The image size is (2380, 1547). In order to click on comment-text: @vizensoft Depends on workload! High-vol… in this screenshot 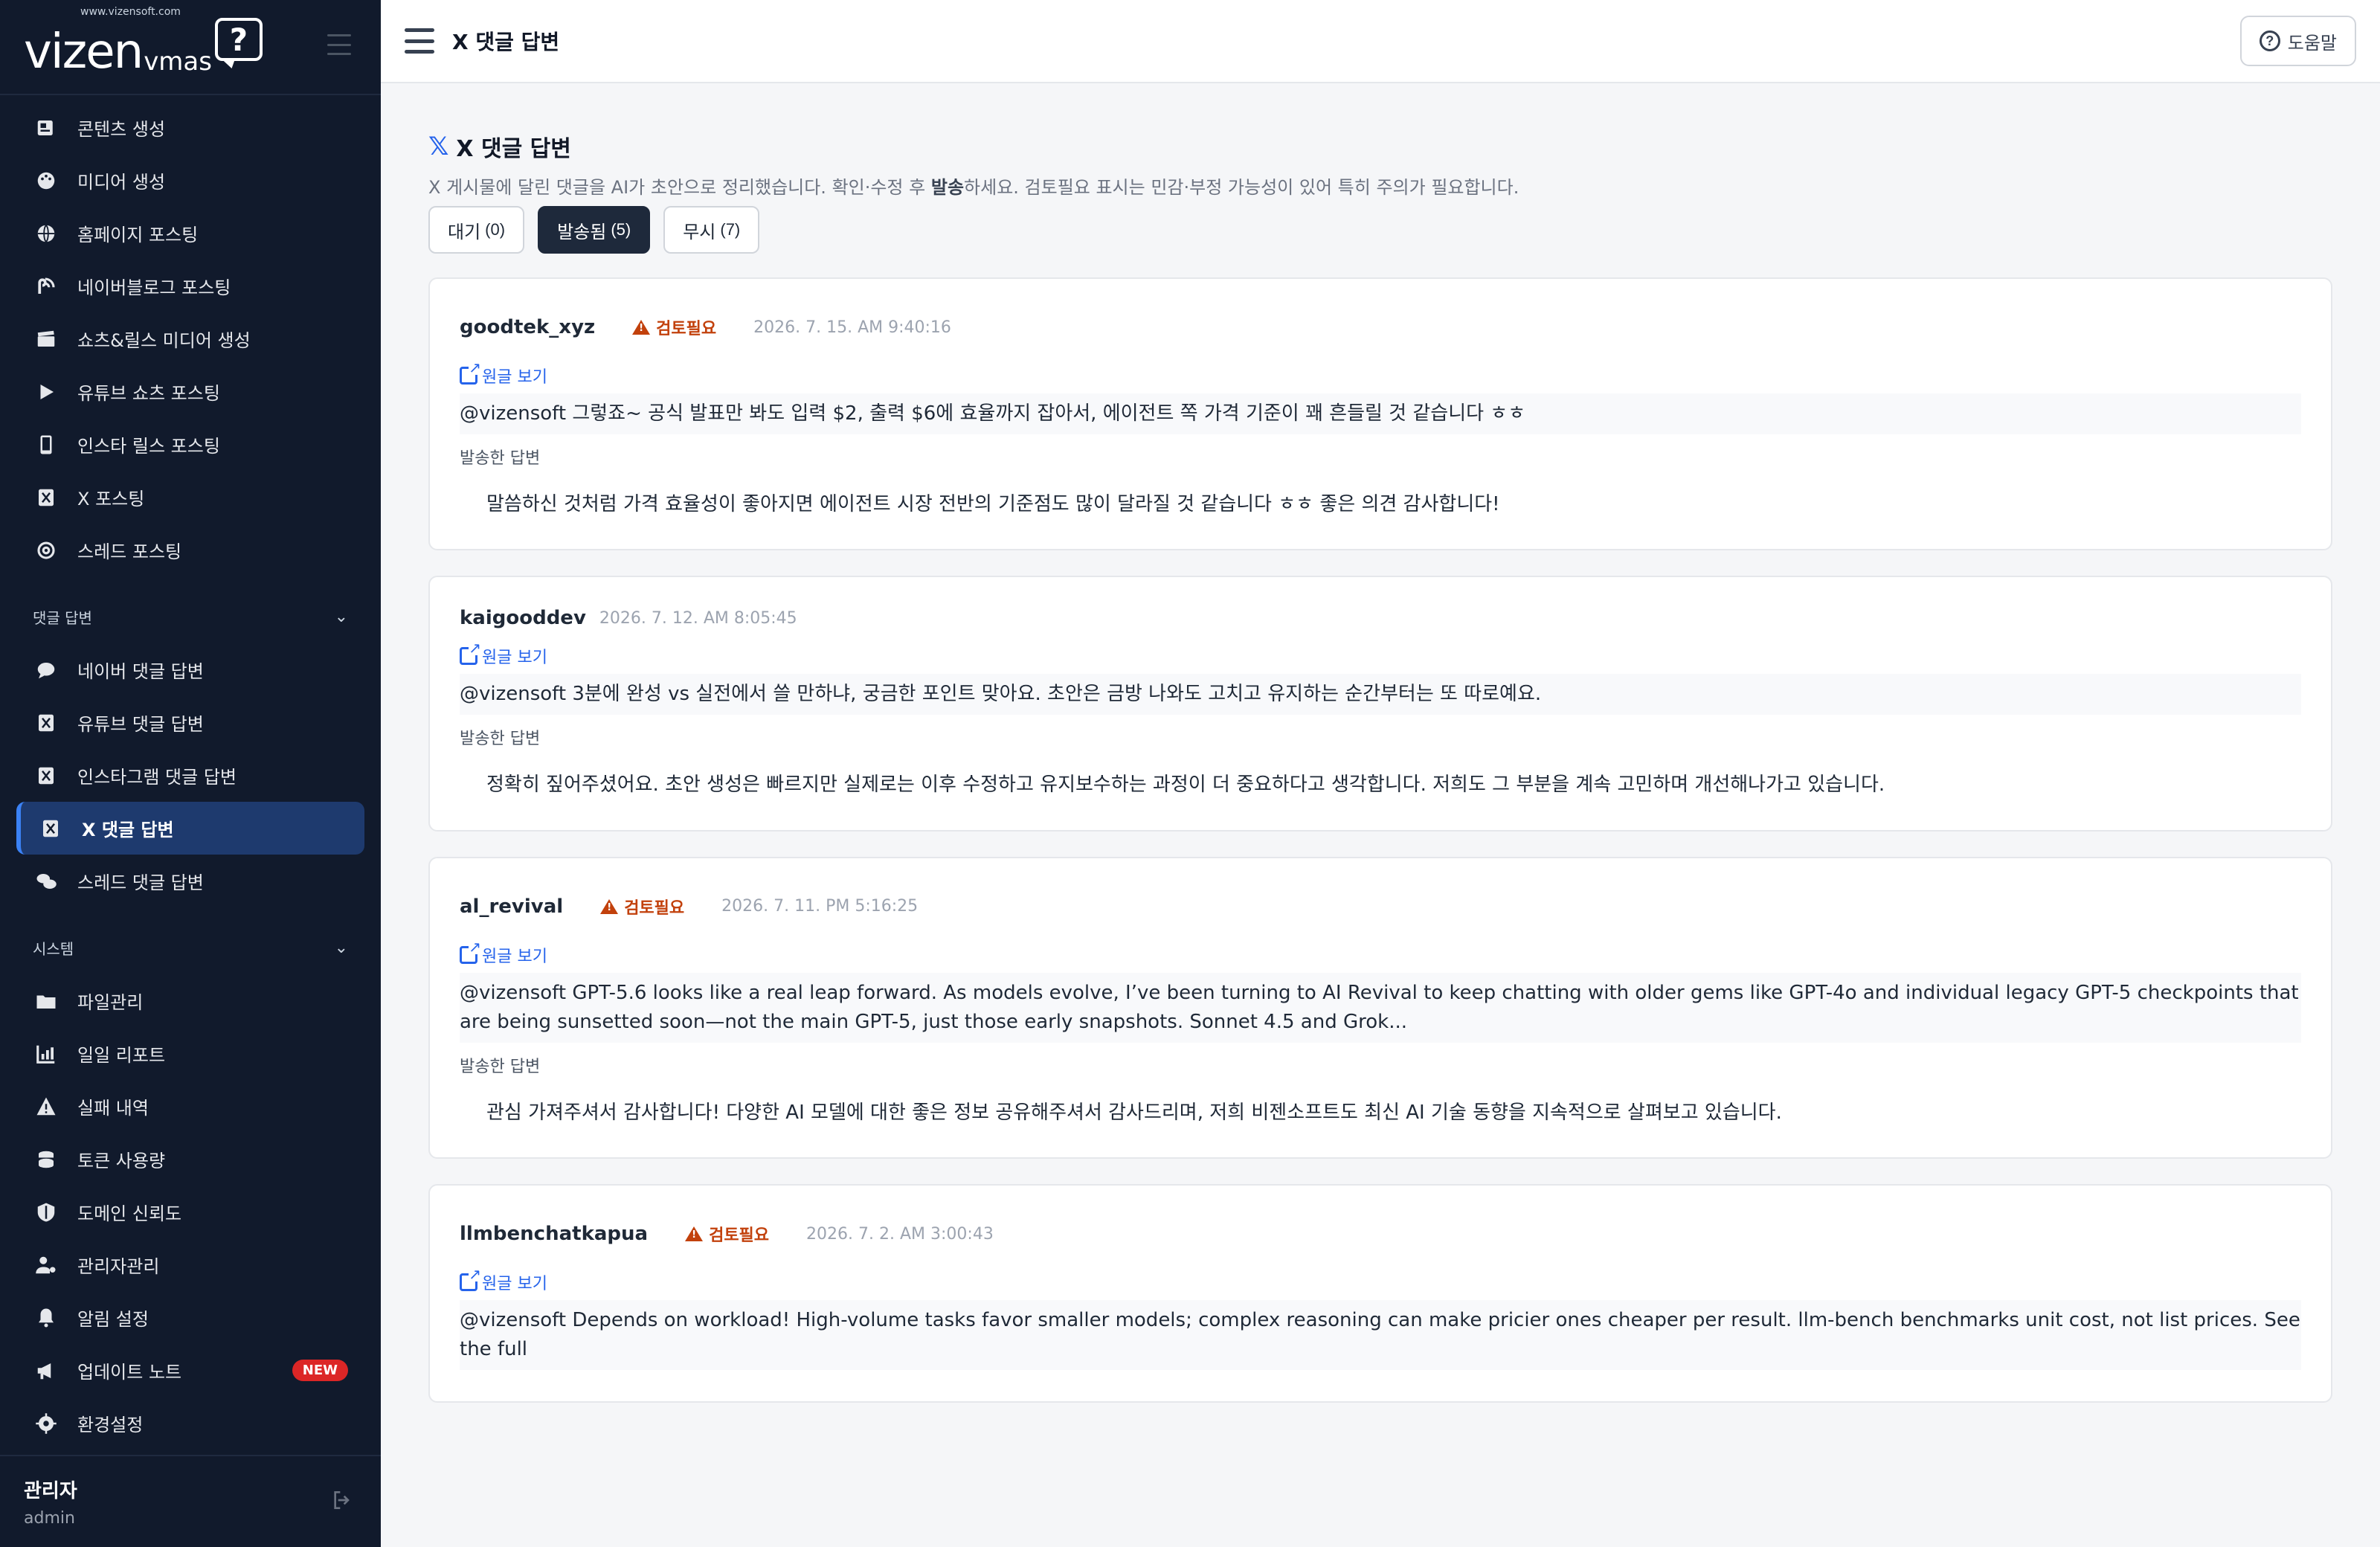, I will do `click(1381, 1335)`.